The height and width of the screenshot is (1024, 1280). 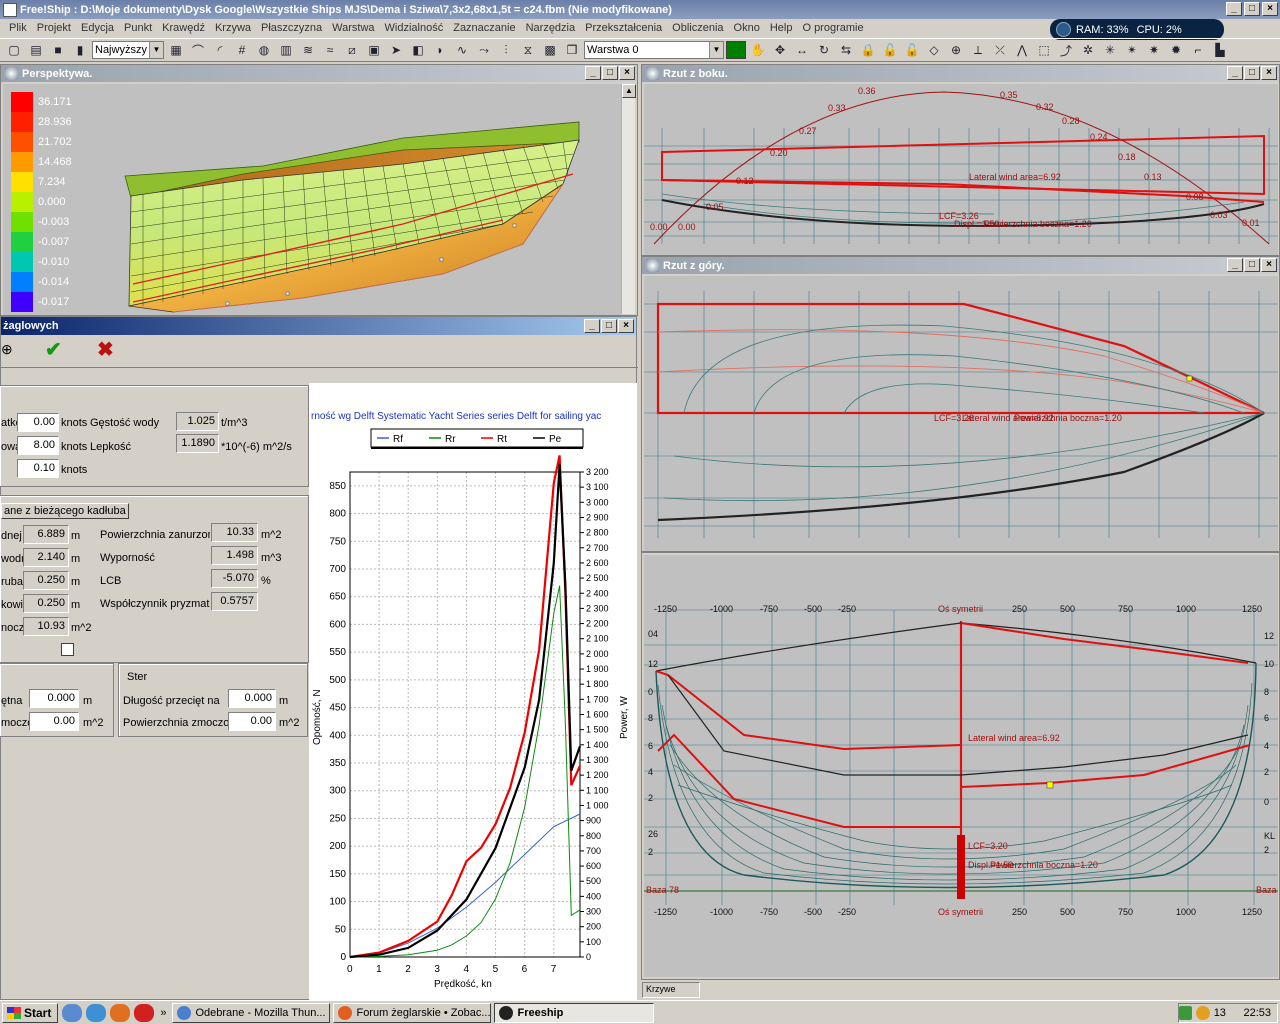 What do you see at coordinates (96, 1012) in the screenshot?
I see `ie-icon` at bounding box center [96, 1012].